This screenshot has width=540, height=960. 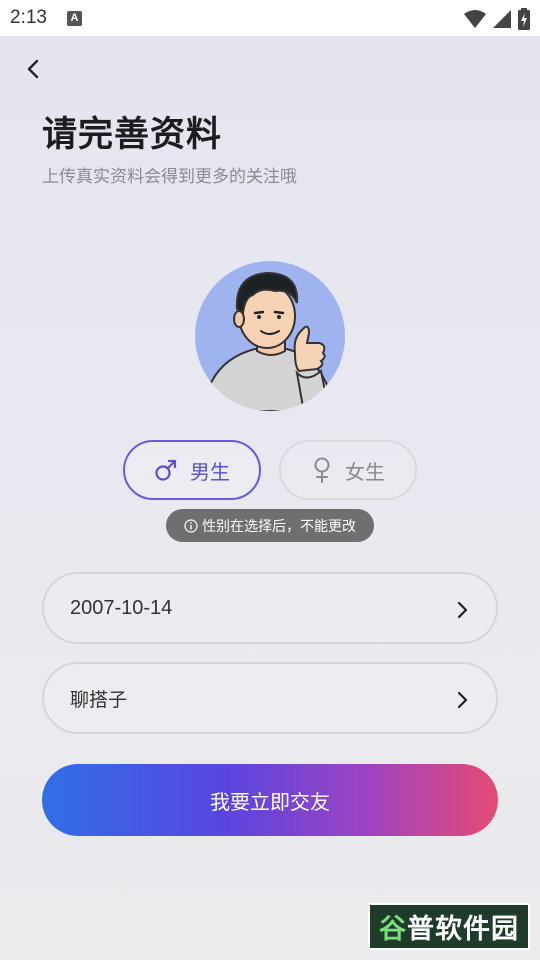 What do you see at coordinates (169, 177) in the screenshot?
I see `page-subtitle: 上传真实资料会得到更多的关注哦` at bounding box center [169, 177].